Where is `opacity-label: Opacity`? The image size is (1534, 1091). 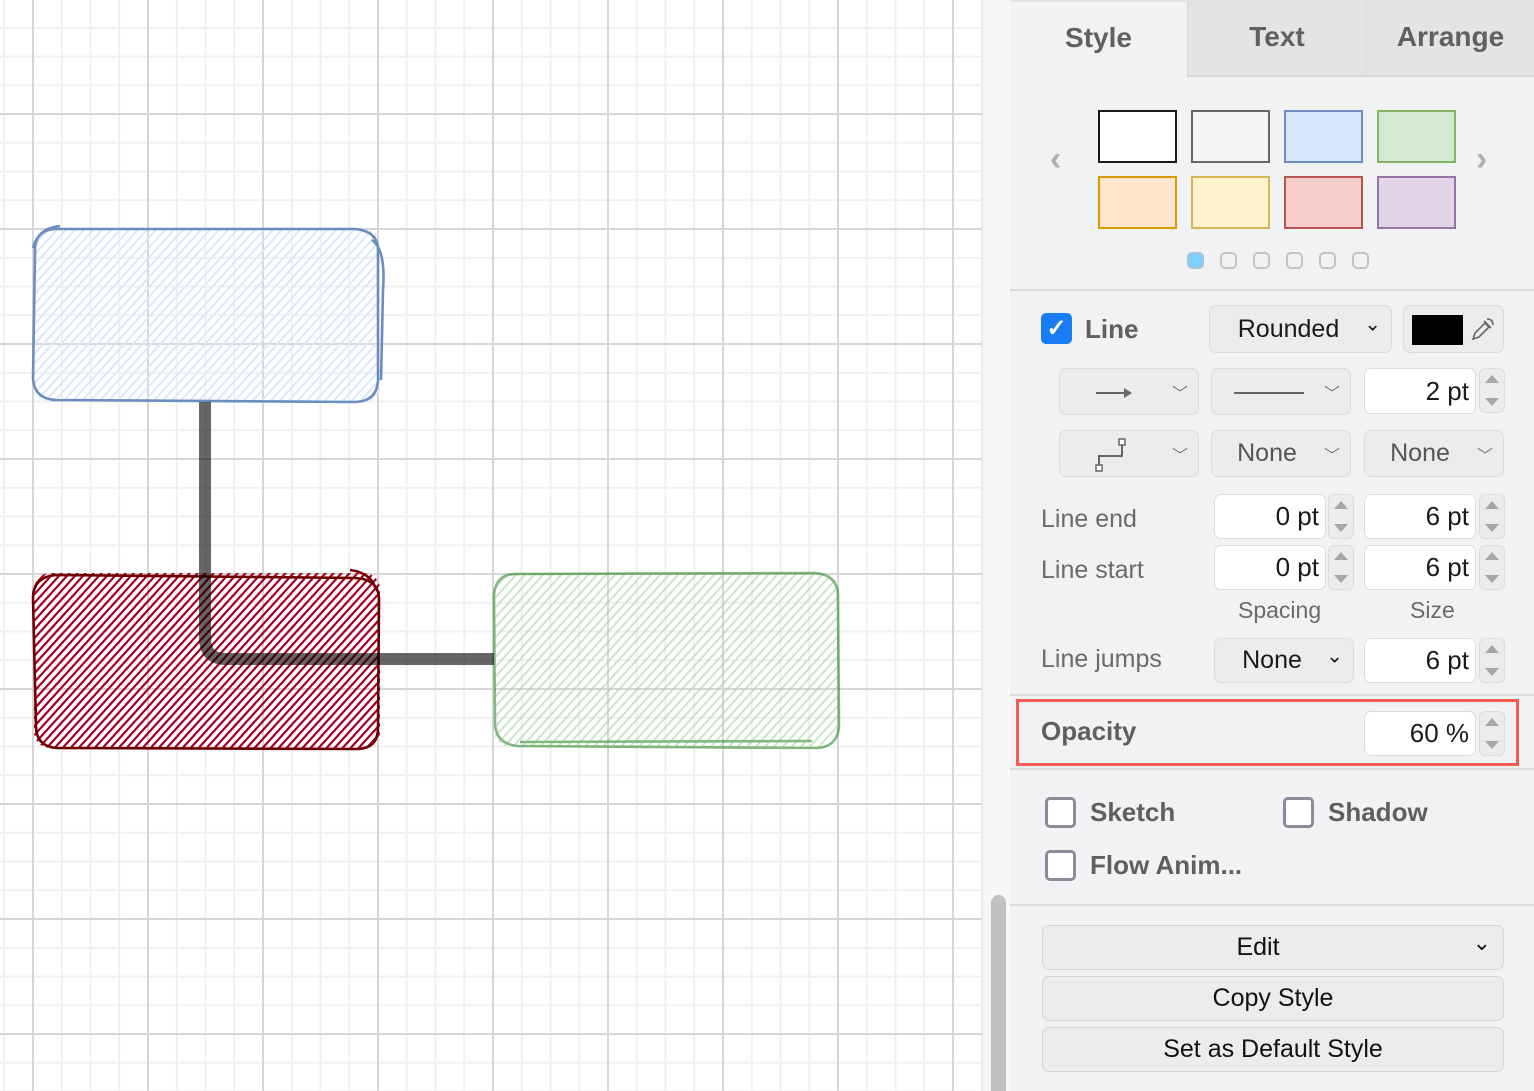 opacity-label: Opacity is located at coordinates (1089, 731).